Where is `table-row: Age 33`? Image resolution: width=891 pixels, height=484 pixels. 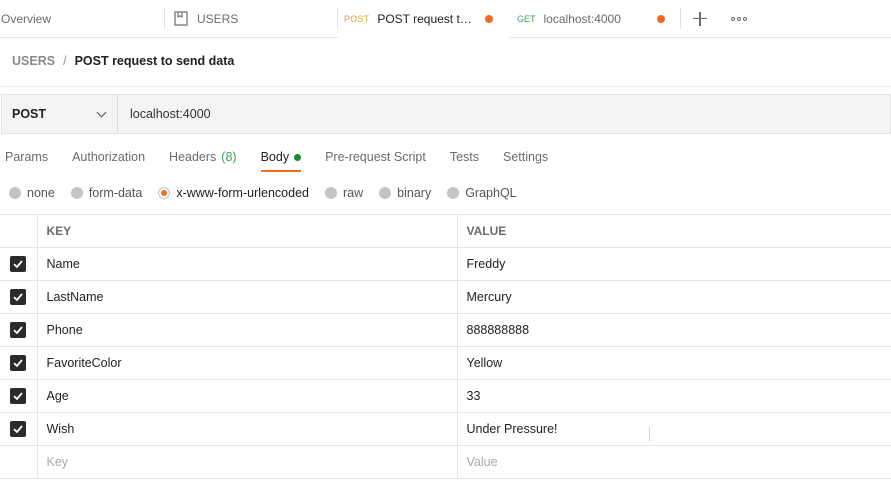 table-row: Age 33 is located at coordinates (445, 396).